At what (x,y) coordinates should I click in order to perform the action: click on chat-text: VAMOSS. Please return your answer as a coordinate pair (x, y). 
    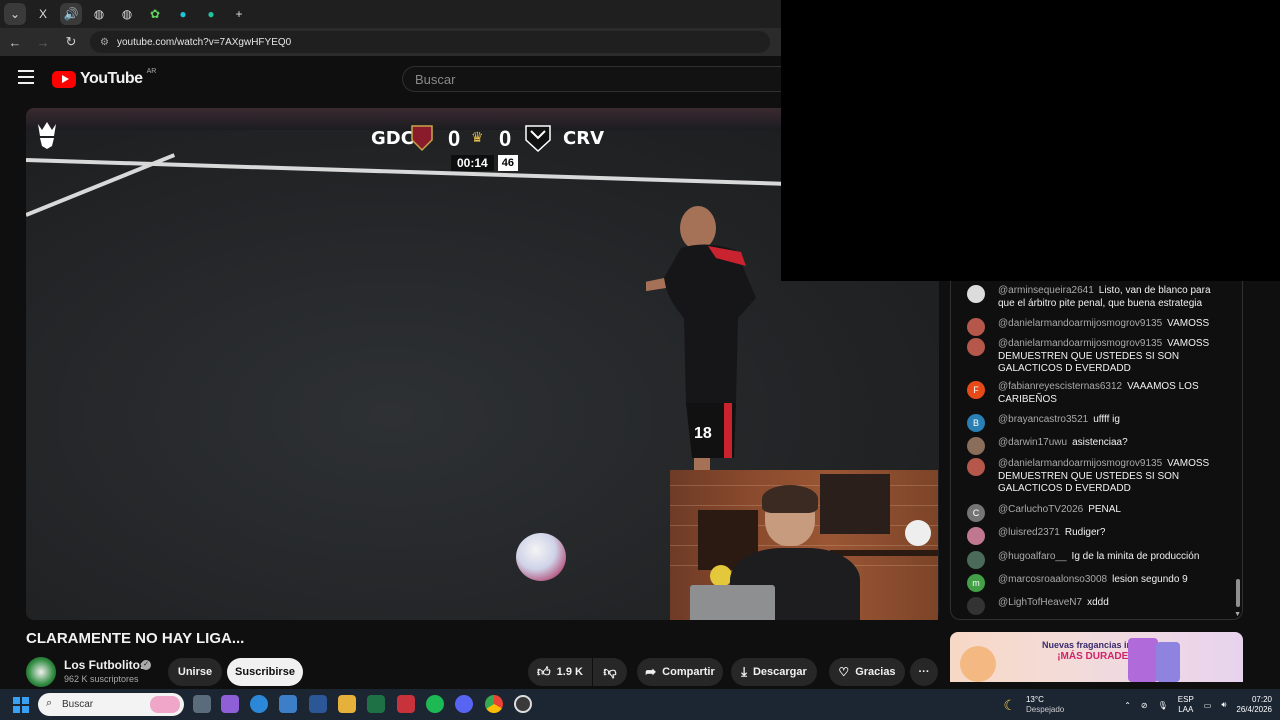
    Looking at the image, I should click on (1188, 323).